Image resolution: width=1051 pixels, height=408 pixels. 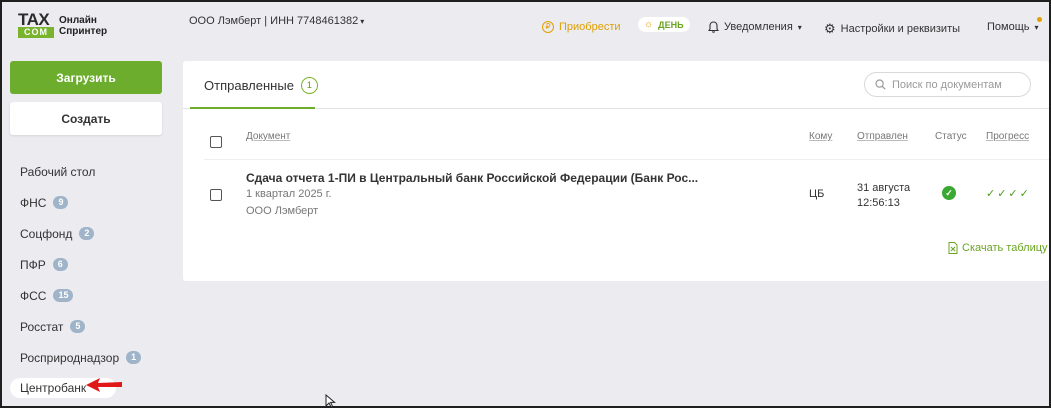 I want to click on column-header-sent: Отправлен, so click(x=882, y=136).